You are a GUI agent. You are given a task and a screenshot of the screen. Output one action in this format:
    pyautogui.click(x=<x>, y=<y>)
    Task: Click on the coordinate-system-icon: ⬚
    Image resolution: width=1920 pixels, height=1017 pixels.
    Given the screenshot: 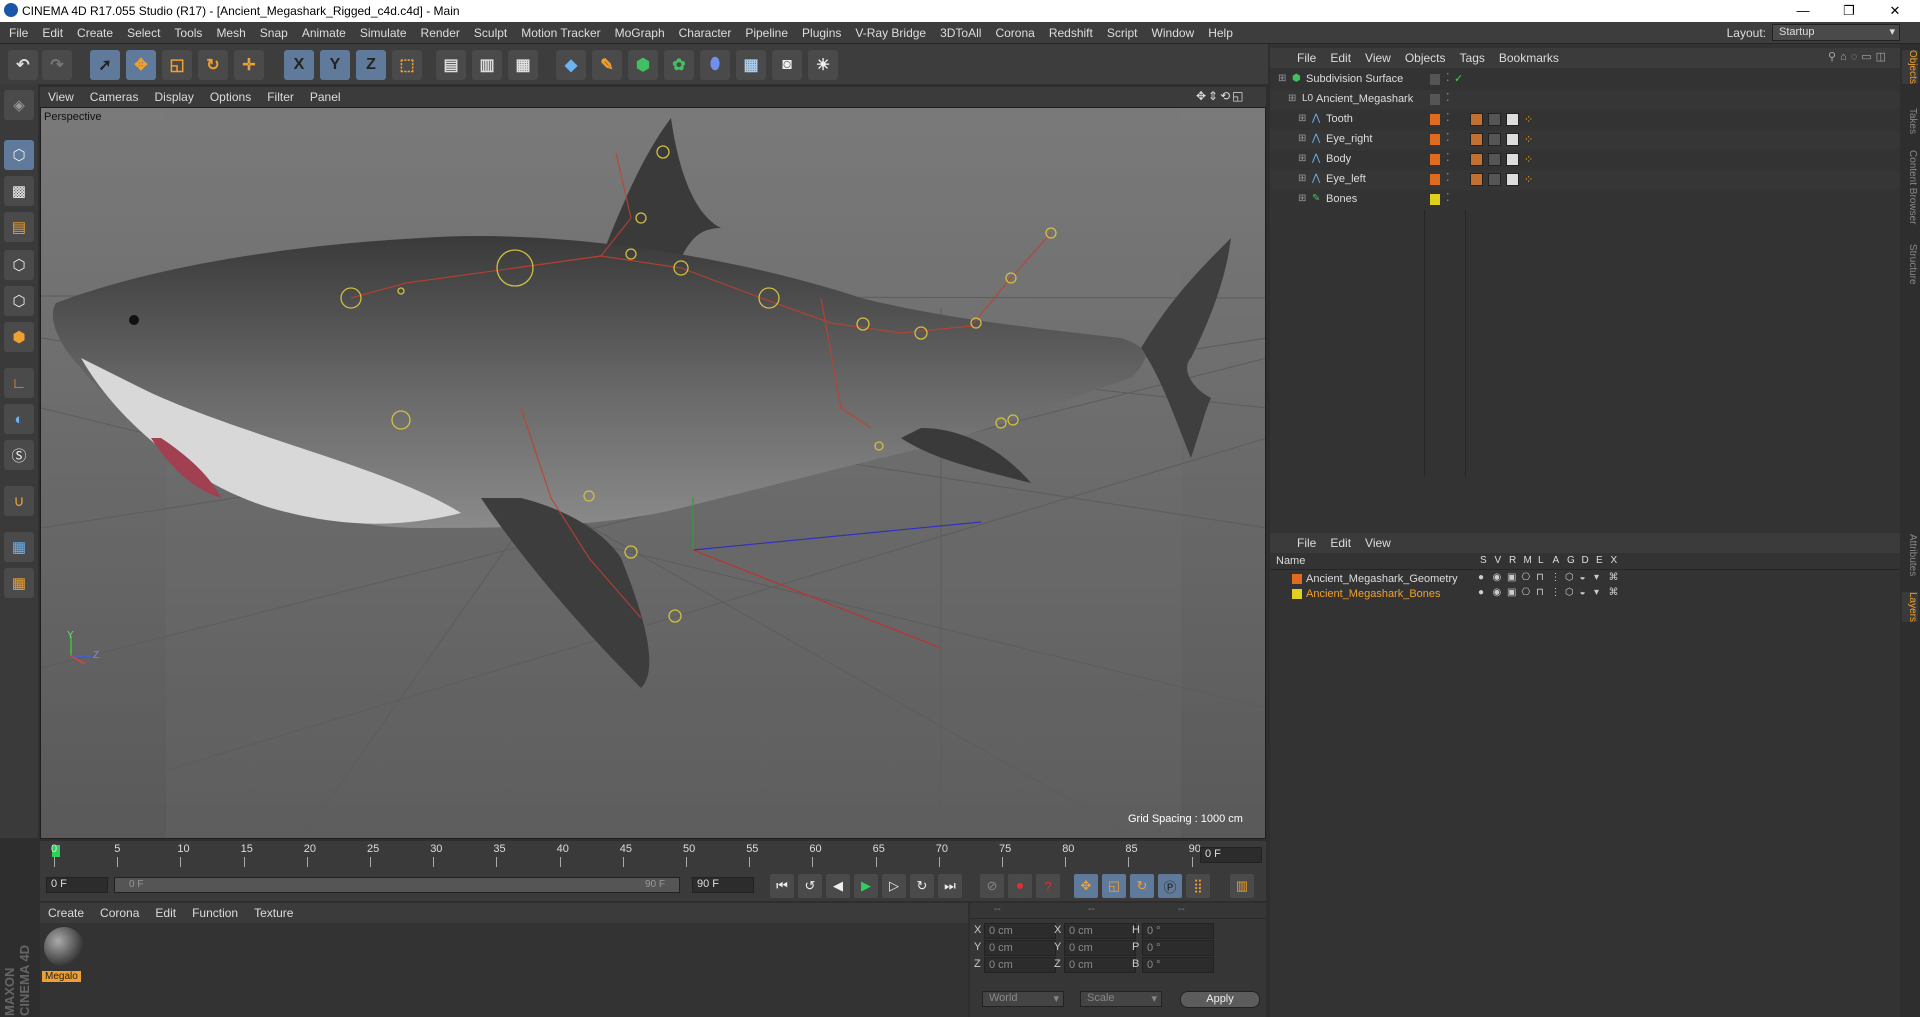 What is the action you would take?
    pyautogui.click(x=407, y=65)
    